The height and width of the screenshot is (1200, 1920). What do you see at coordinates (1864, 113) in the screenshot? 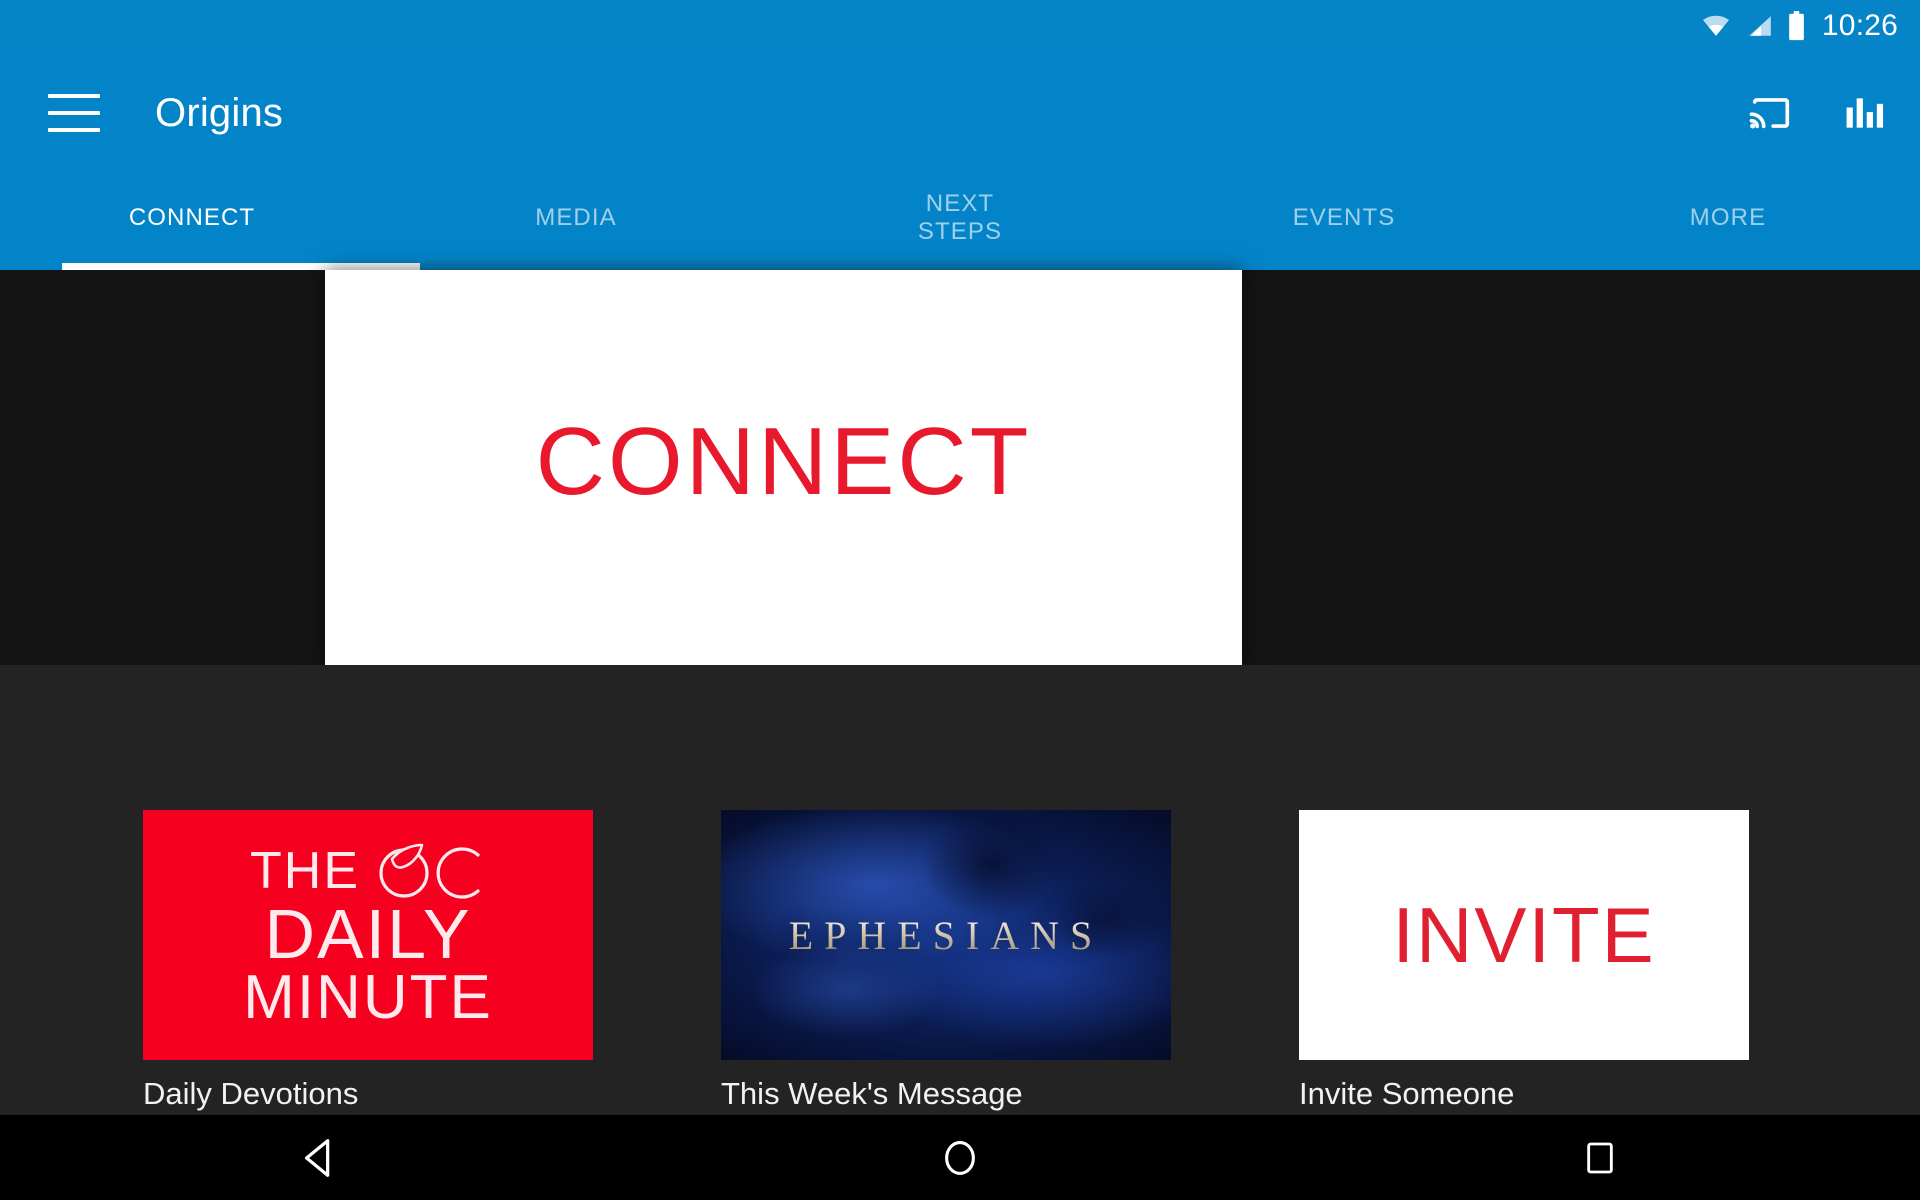
I see `equalizer-icon` at bounding box center [1864, 113].